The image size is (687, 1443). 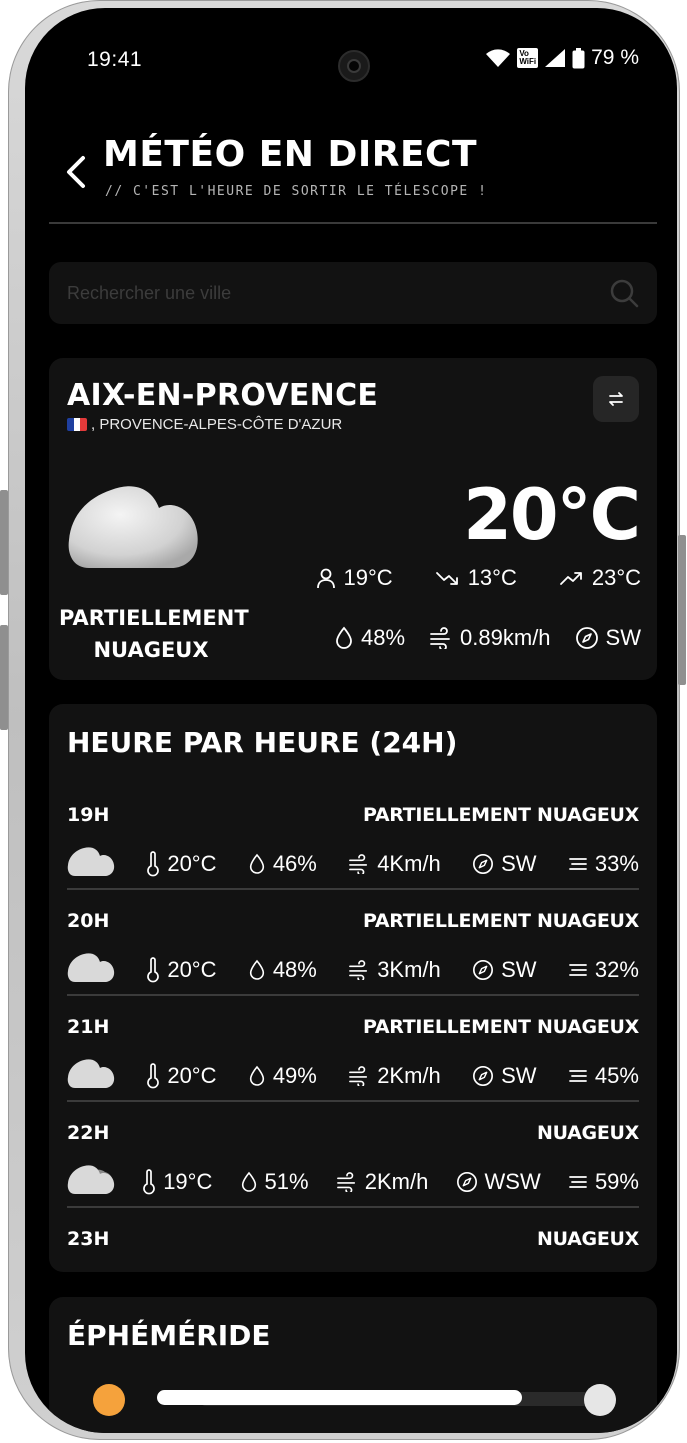 What do you see at coordinates (492, 577) in the screenshot?
I see `min-temp-value: 13°C` at bounding box center [492, 577].